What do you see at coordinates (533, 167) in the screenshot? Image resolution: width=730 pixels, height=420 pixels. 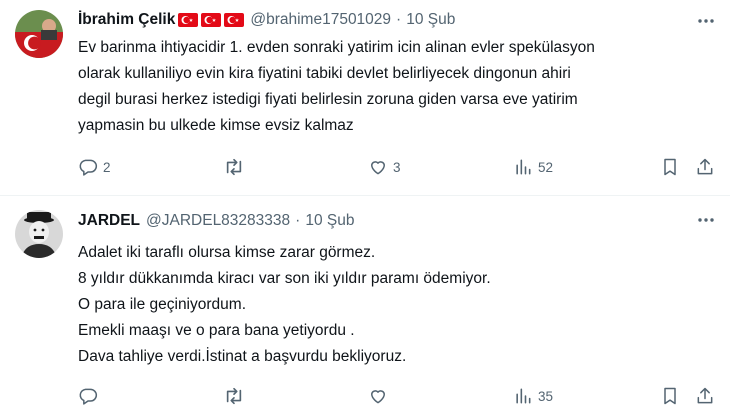 I see `views-button: 52` at bounding box center [533, 167].